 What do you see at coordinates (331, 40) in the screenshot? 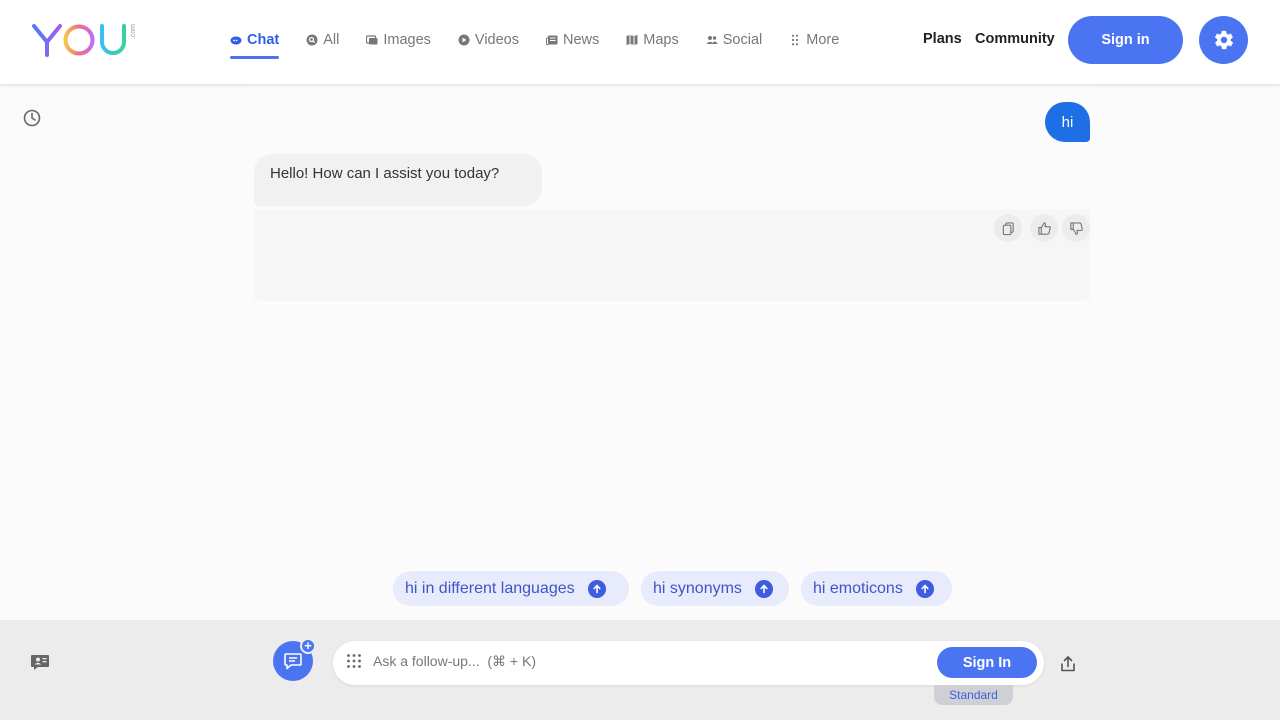
I see `nav-label: All` at bounding box center [331, 40].